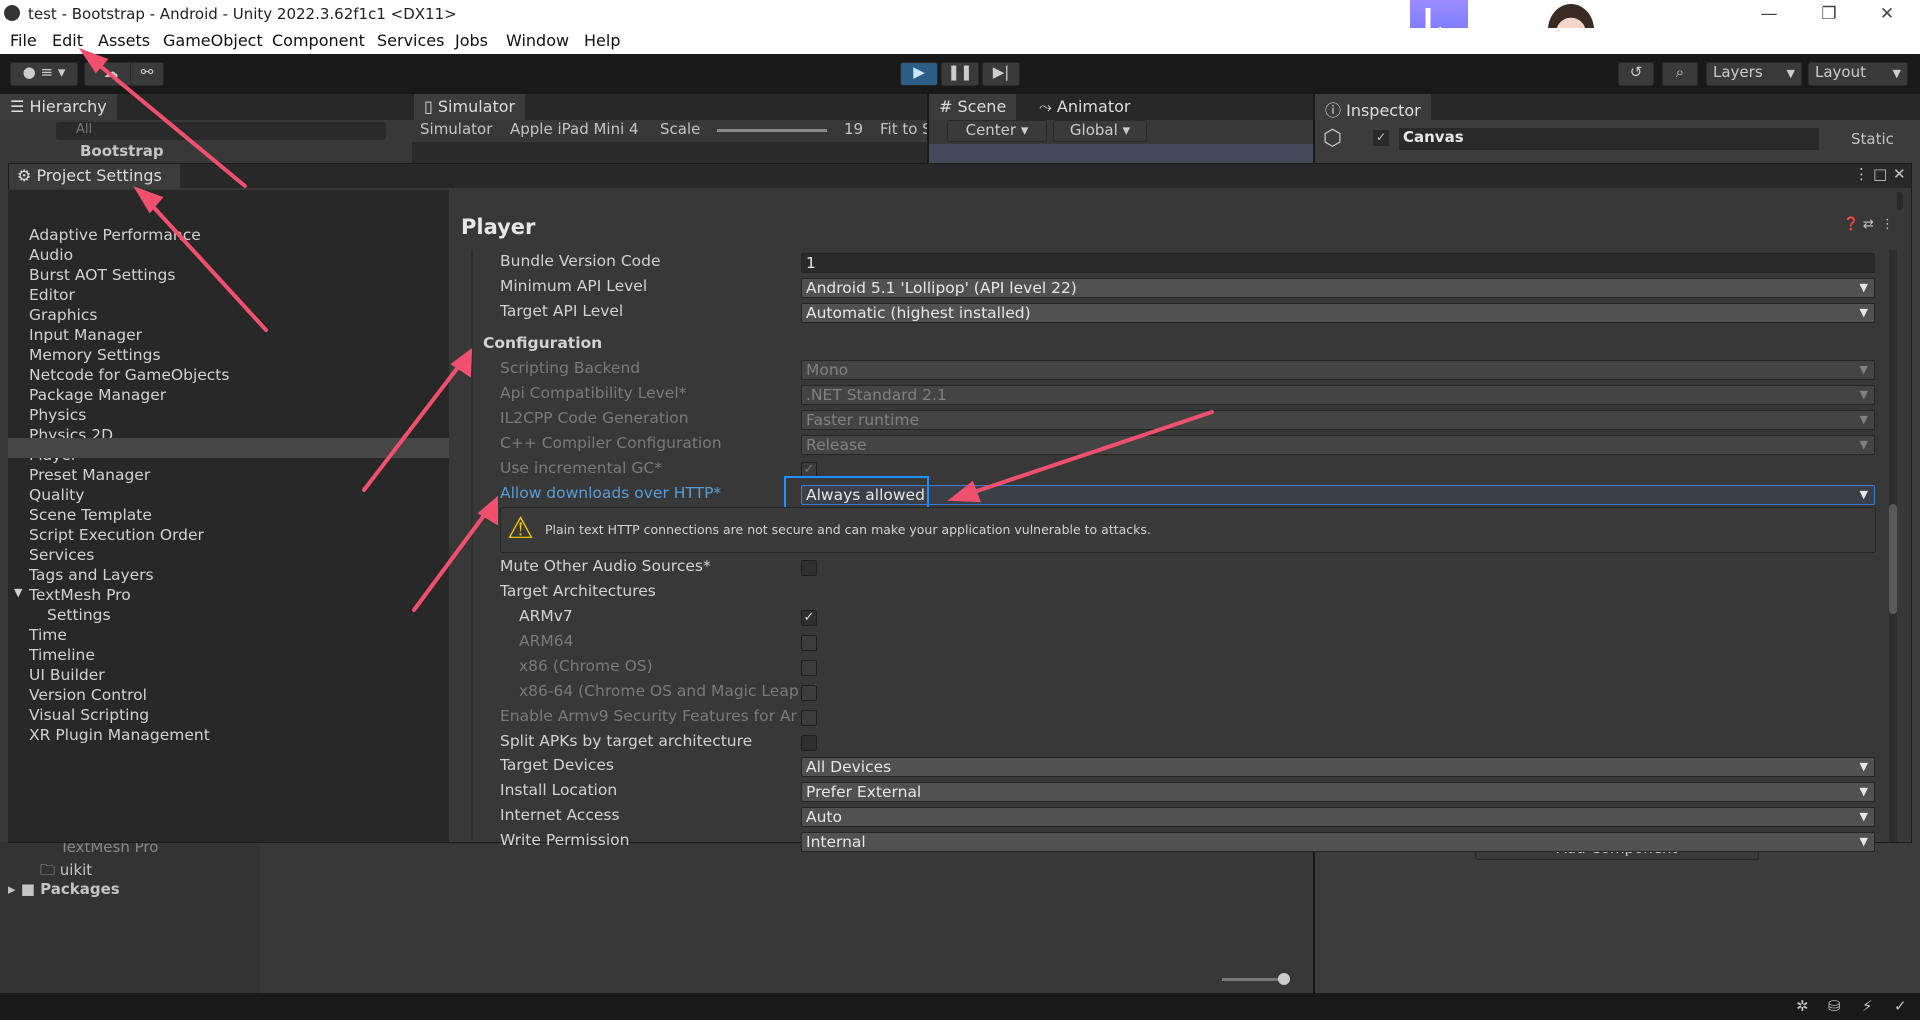 This screenshot has width=1920, height=1020. What do you see at coordinates (451, 560) in the screenshot?
I see `arrow-to-allow-http` at bounding box center [451, 560].